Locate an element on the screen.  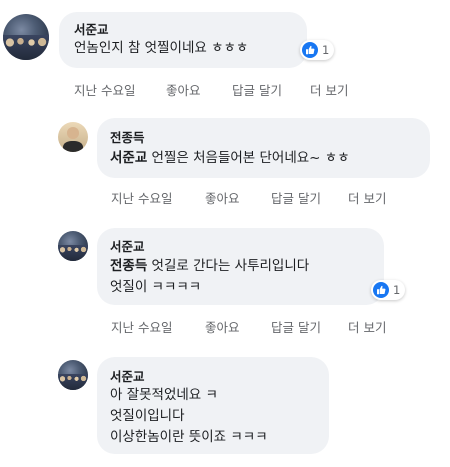
comment-text-body: 엇길로 간다는 사투리입니다 is located at coordinates (228, 266).